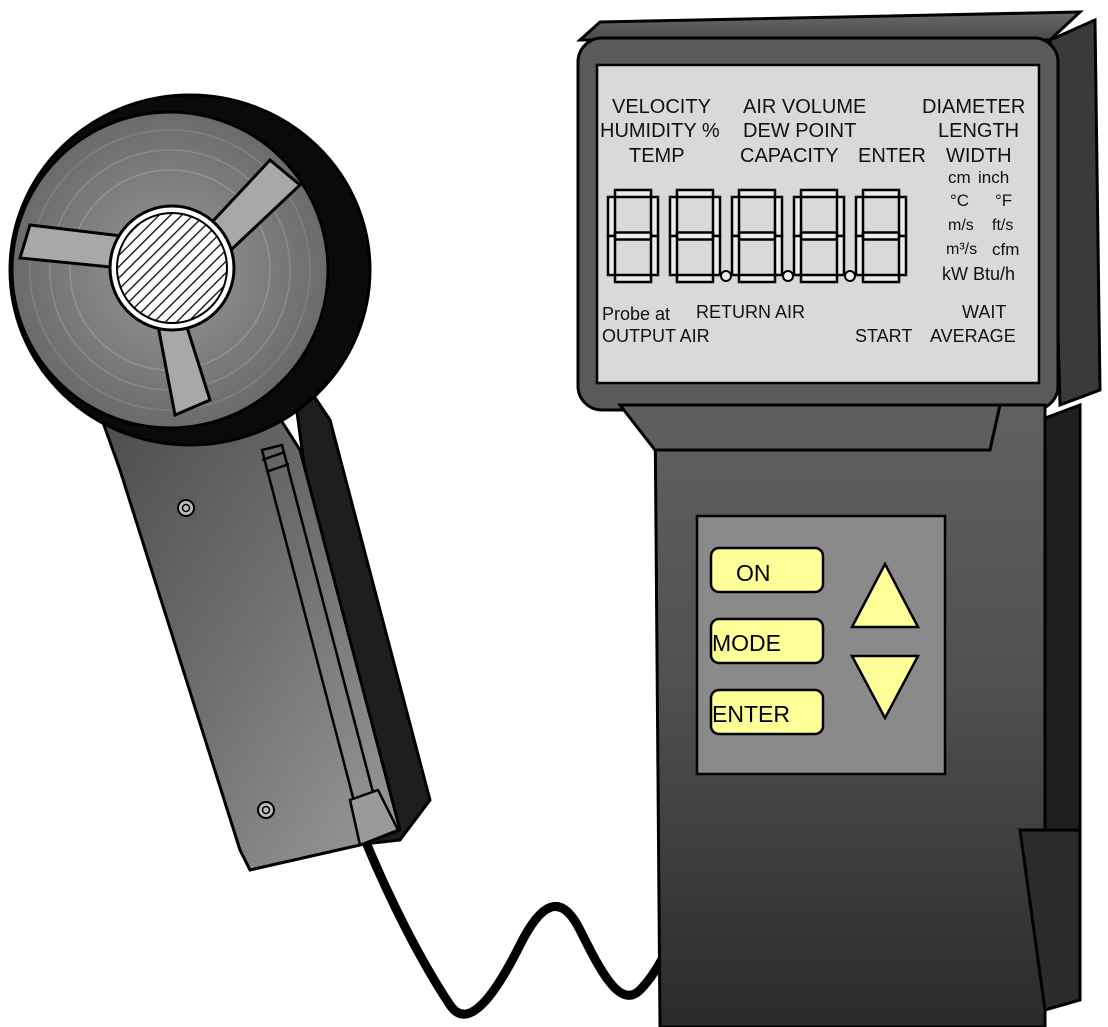 Image resolution: width=1108 pixels, height=1027 pixels. Describe the element at coordinates (892, 156) in the screenshot. I see `lcd-label-enter: ENTER` at that location.